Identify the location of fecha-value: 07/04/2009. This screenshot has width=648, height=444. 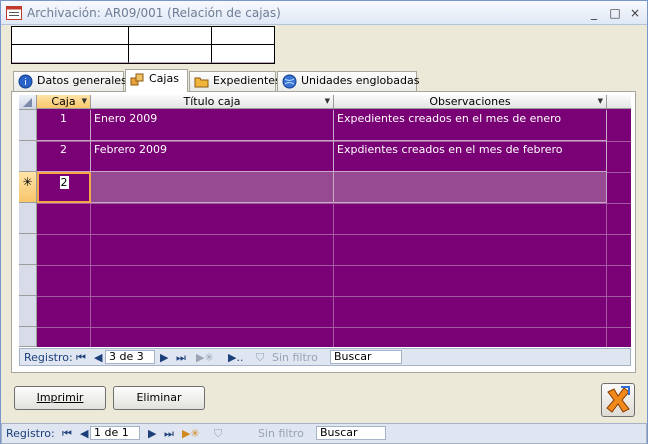
(176, 53).